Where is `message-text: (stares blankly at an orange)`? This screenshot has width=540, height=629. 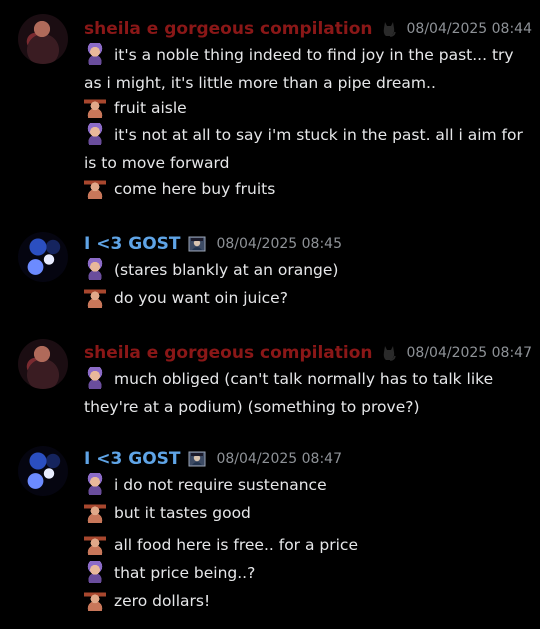 message-text: (stares blankly at an orange) is located at coordinates (226, 270).